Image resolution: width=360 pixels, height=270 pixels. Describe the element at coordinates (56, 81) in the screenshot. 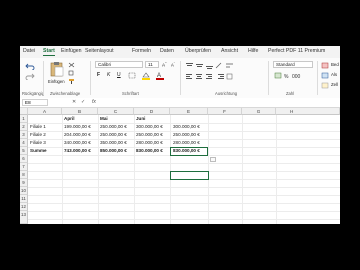

I see `paste-label: Einfügen` at that location.